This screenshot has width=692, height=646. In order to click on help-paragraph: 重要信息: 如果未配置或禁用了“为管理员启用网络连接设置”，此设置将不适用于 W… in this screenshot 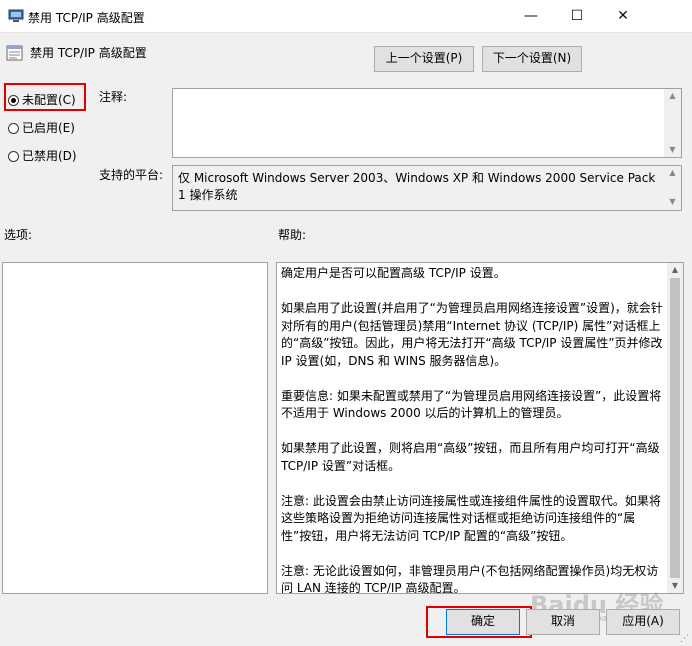, I will do `click(471, 404)`.